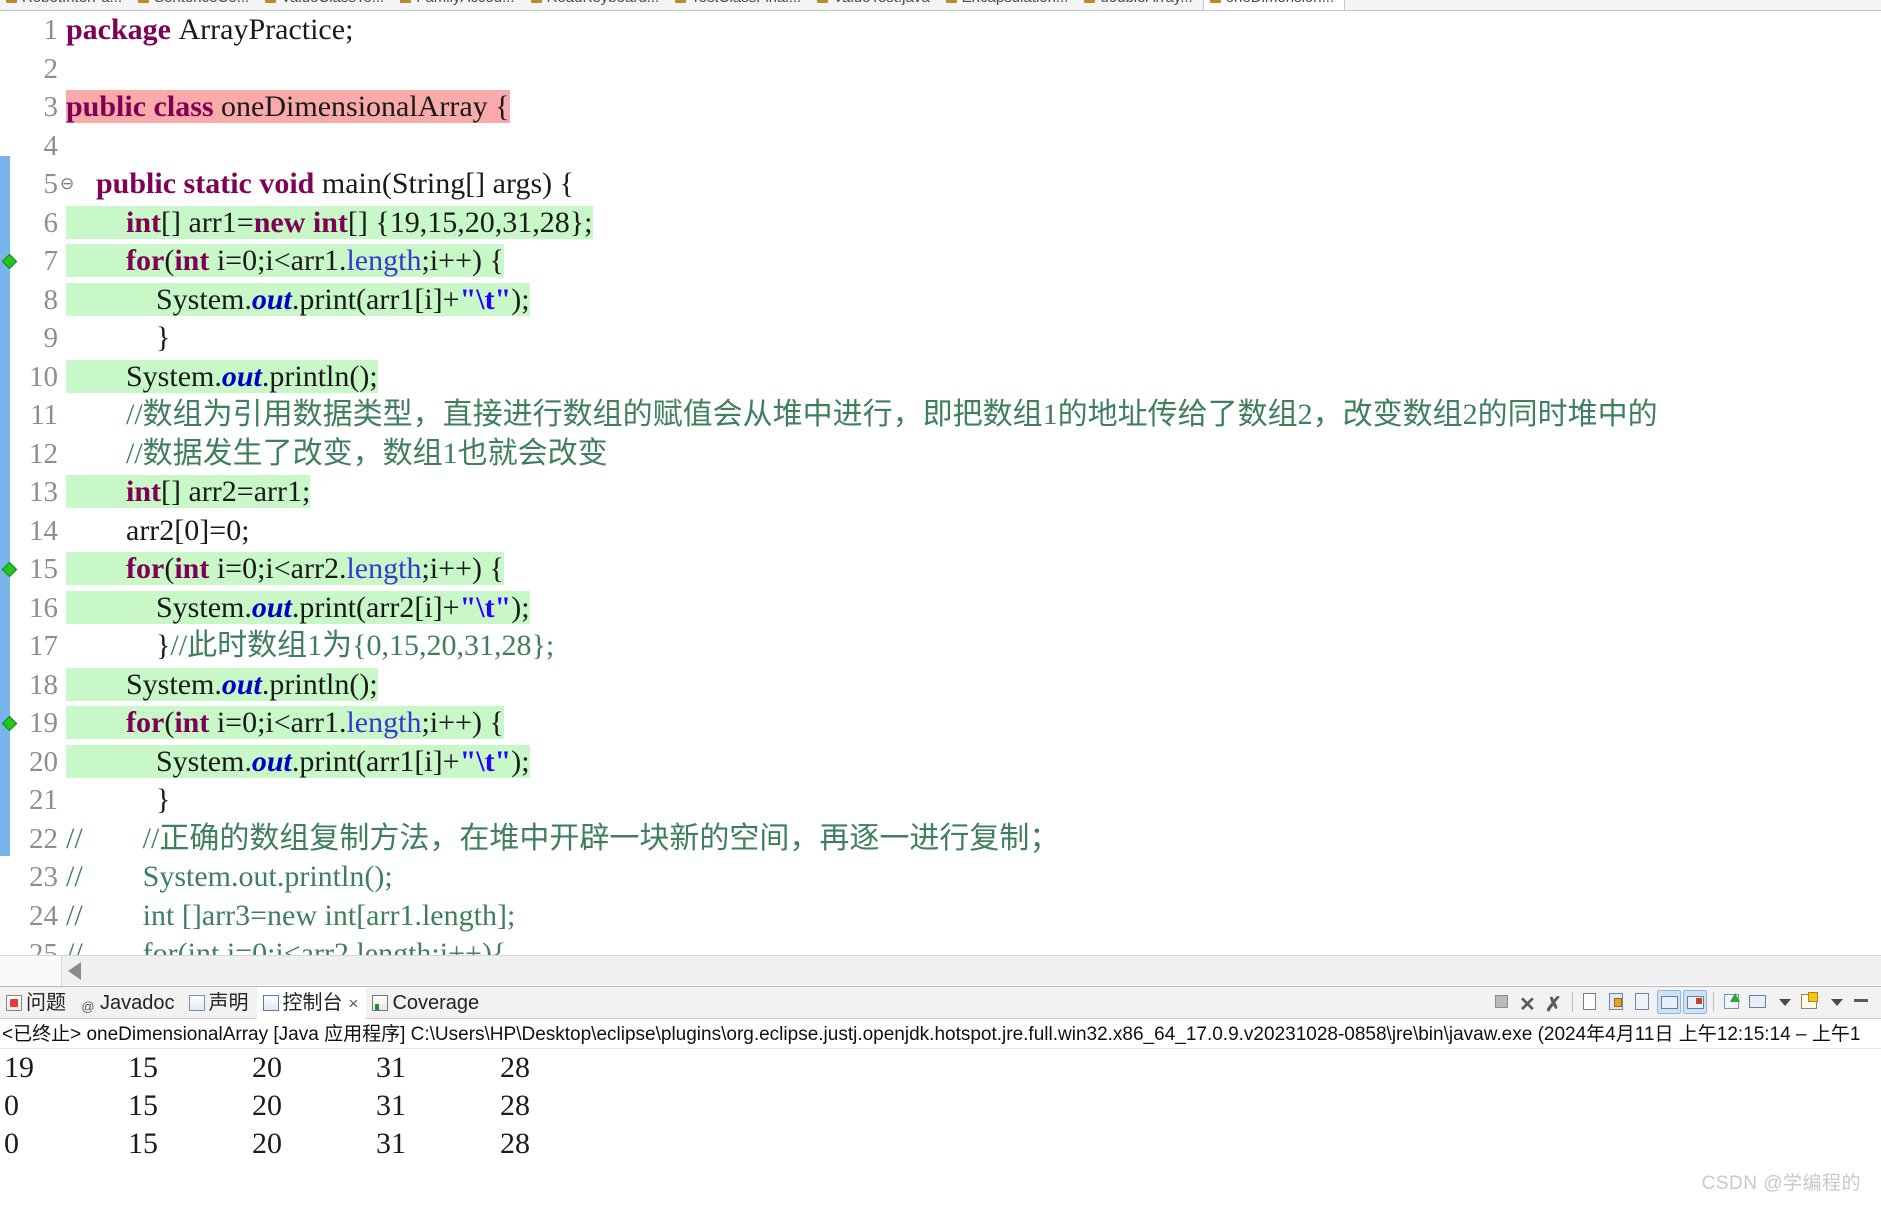 The width and height of the screenshot is (1881, 1205). What do you see at coordinates (940, 1119) in the screenshot?
I see `console-output: 19 15 20 31 28 0 15 20 31 28 0 15 20 31 28` at bounding box center [940, 1119].